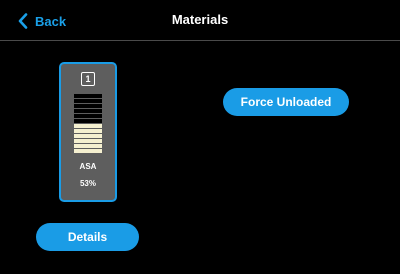  I want to click on header-divider, so click(200, 40).